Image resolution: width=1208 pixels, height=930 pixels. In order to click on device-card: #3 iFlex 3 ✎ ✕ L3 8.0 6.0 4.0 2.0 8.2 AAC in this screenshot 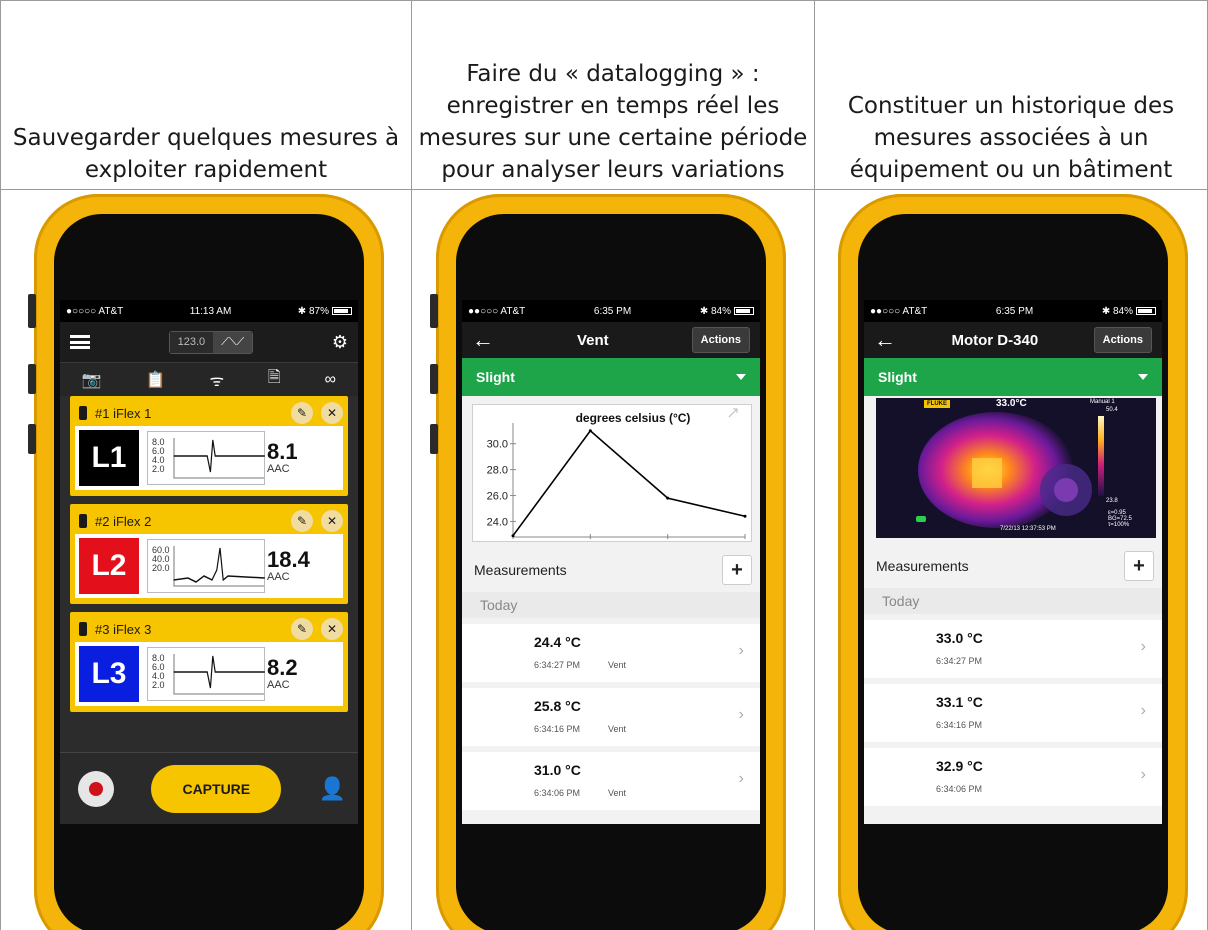, I will do `click(209, 662)`.